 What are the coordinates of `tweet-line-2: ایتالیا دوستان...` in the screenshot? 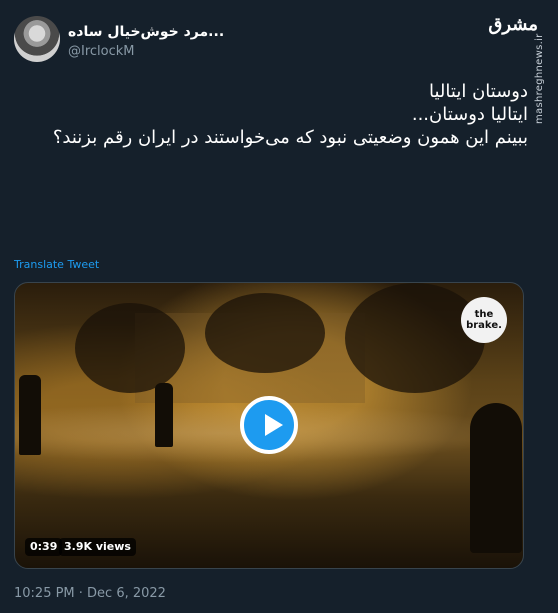 It's located at (469, 114).